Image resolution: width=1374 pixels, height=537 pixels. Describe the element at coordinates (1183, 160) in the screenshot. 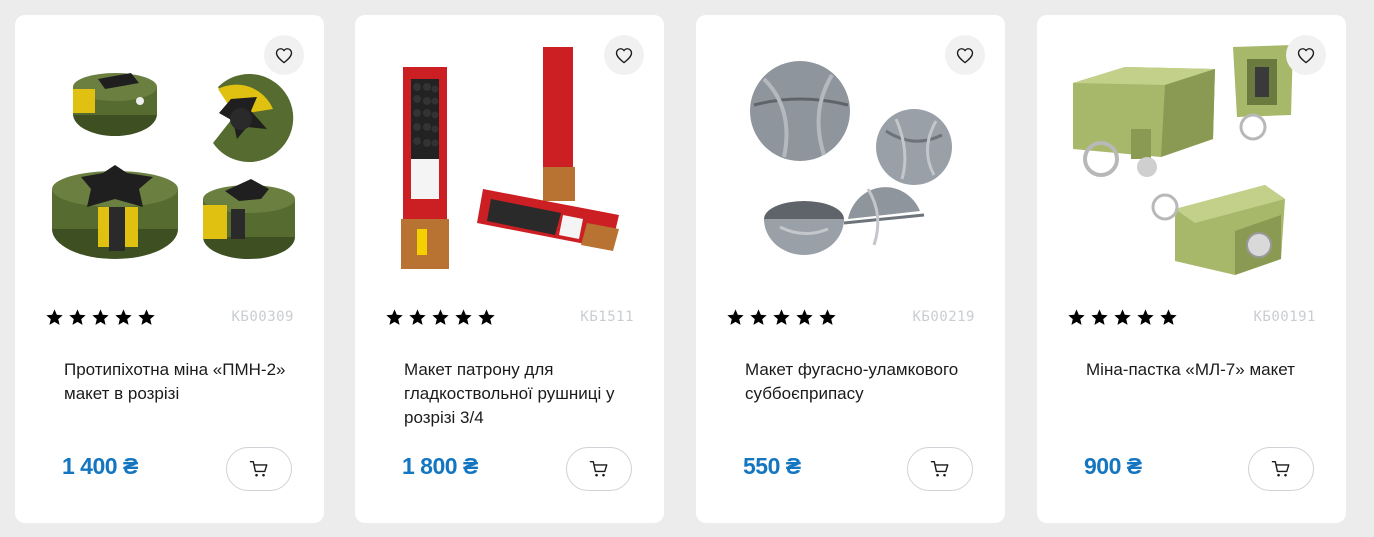

I see `booby-trap-mine-model-icon` at that location.